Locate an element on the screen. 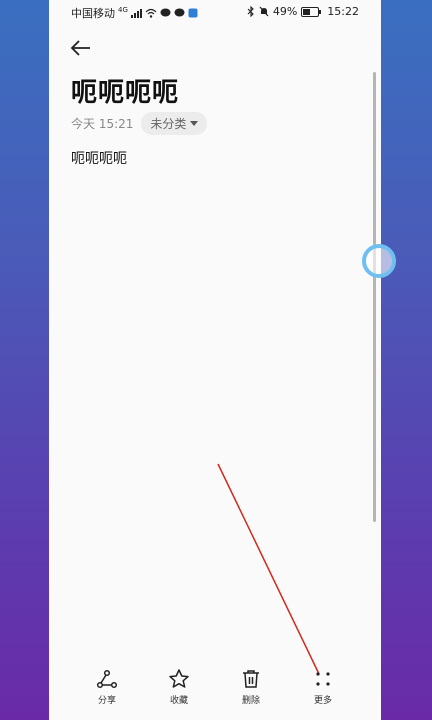  mute-bell-icon is located at coordinates (264, 11).